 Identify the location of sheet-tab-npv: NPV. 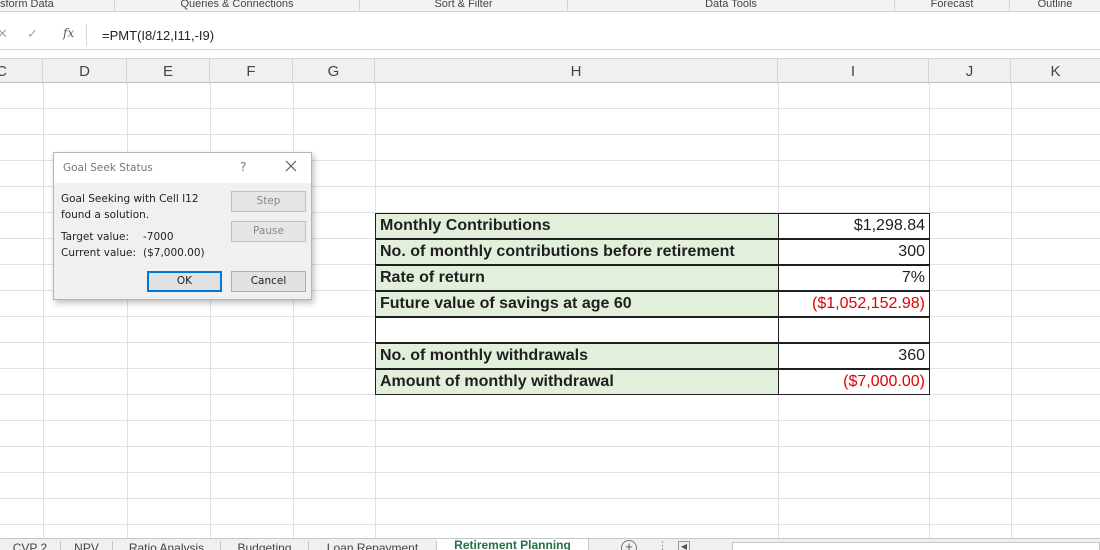
(87, 545).